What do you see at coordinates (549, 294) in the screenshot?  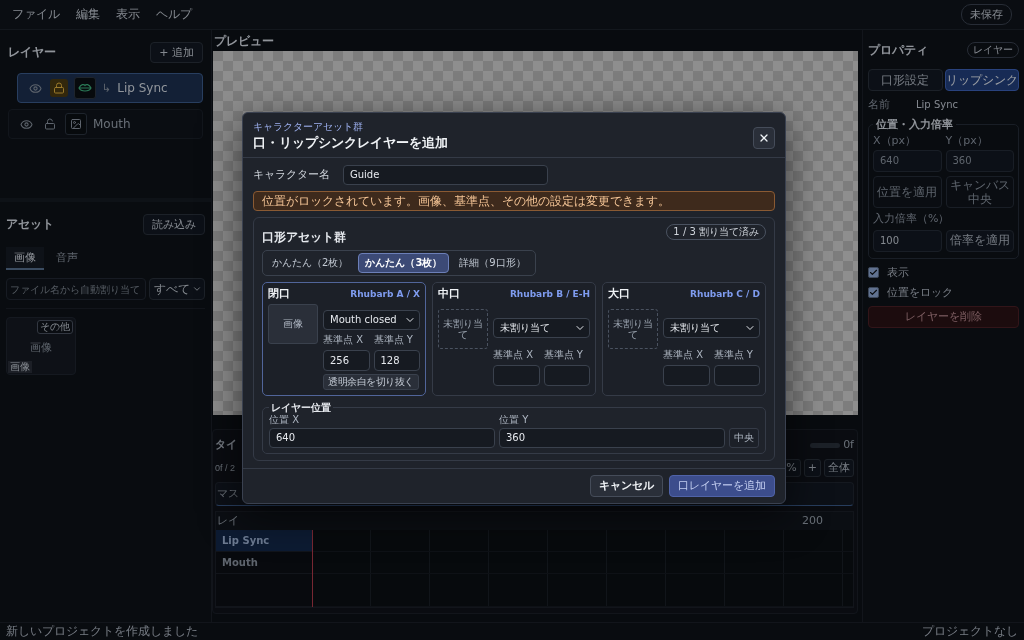 I see `rhubarb-code: Rhubarb B / E-H` at bounding box center [549, 294].